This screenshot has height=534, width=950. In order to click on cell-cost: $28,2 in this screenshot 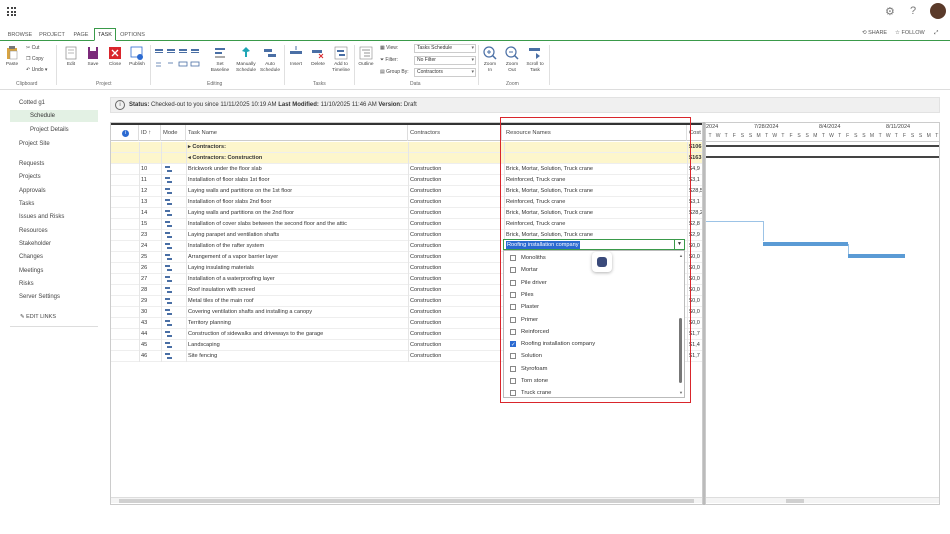, I will do `click(694, 213)`.